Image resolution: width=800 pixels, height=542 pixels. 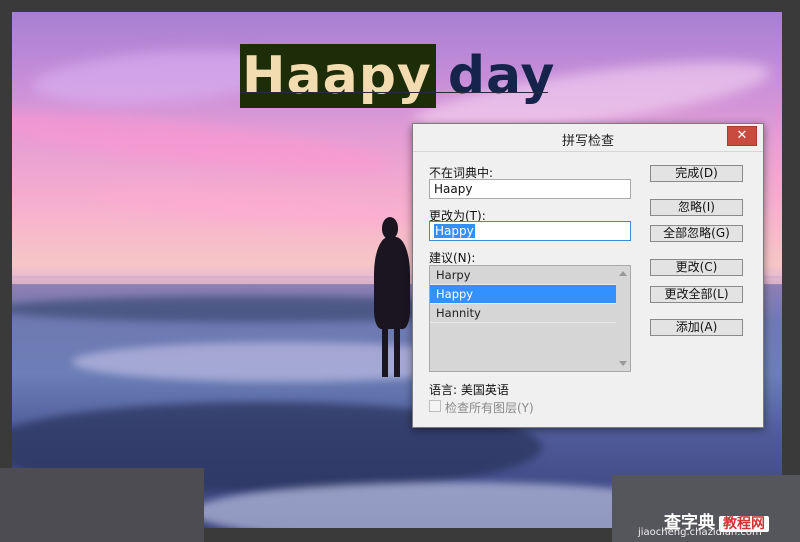 What do you see at coordinates (394, 92) in the screenshot?
I see `text-baseline` at bounding box center [394, 92].